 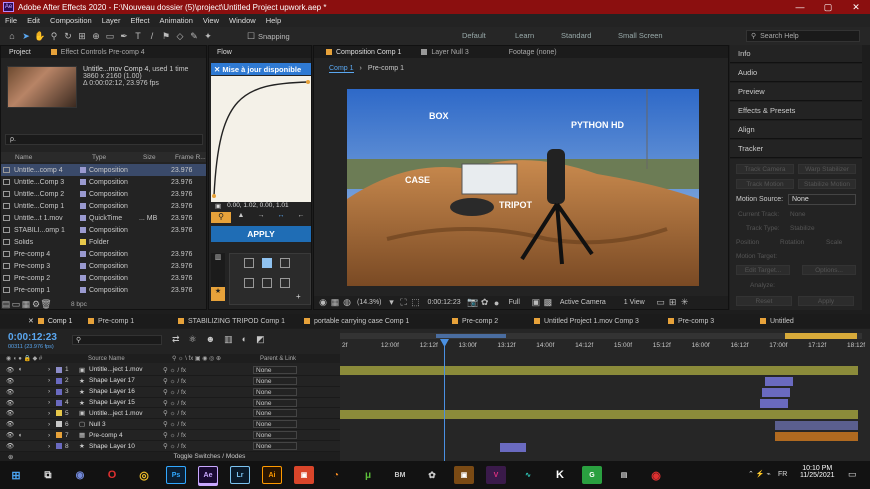 I want to click on project-item: Pre-comp 1 Composition 23.976, so click(x=103, y=290).